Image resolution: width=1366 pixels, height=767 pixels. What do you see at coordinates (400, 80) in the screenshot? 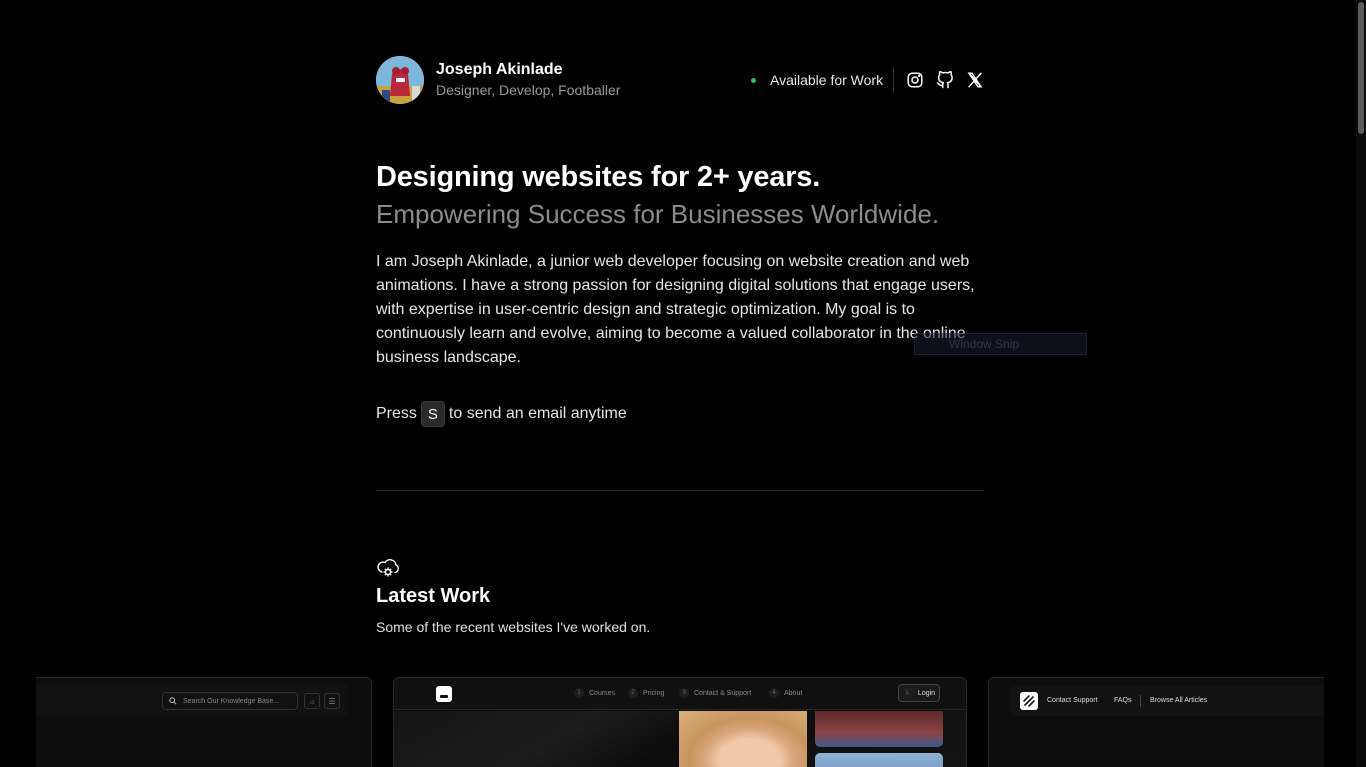
I see `avatar` at bounding box center [400, 80].